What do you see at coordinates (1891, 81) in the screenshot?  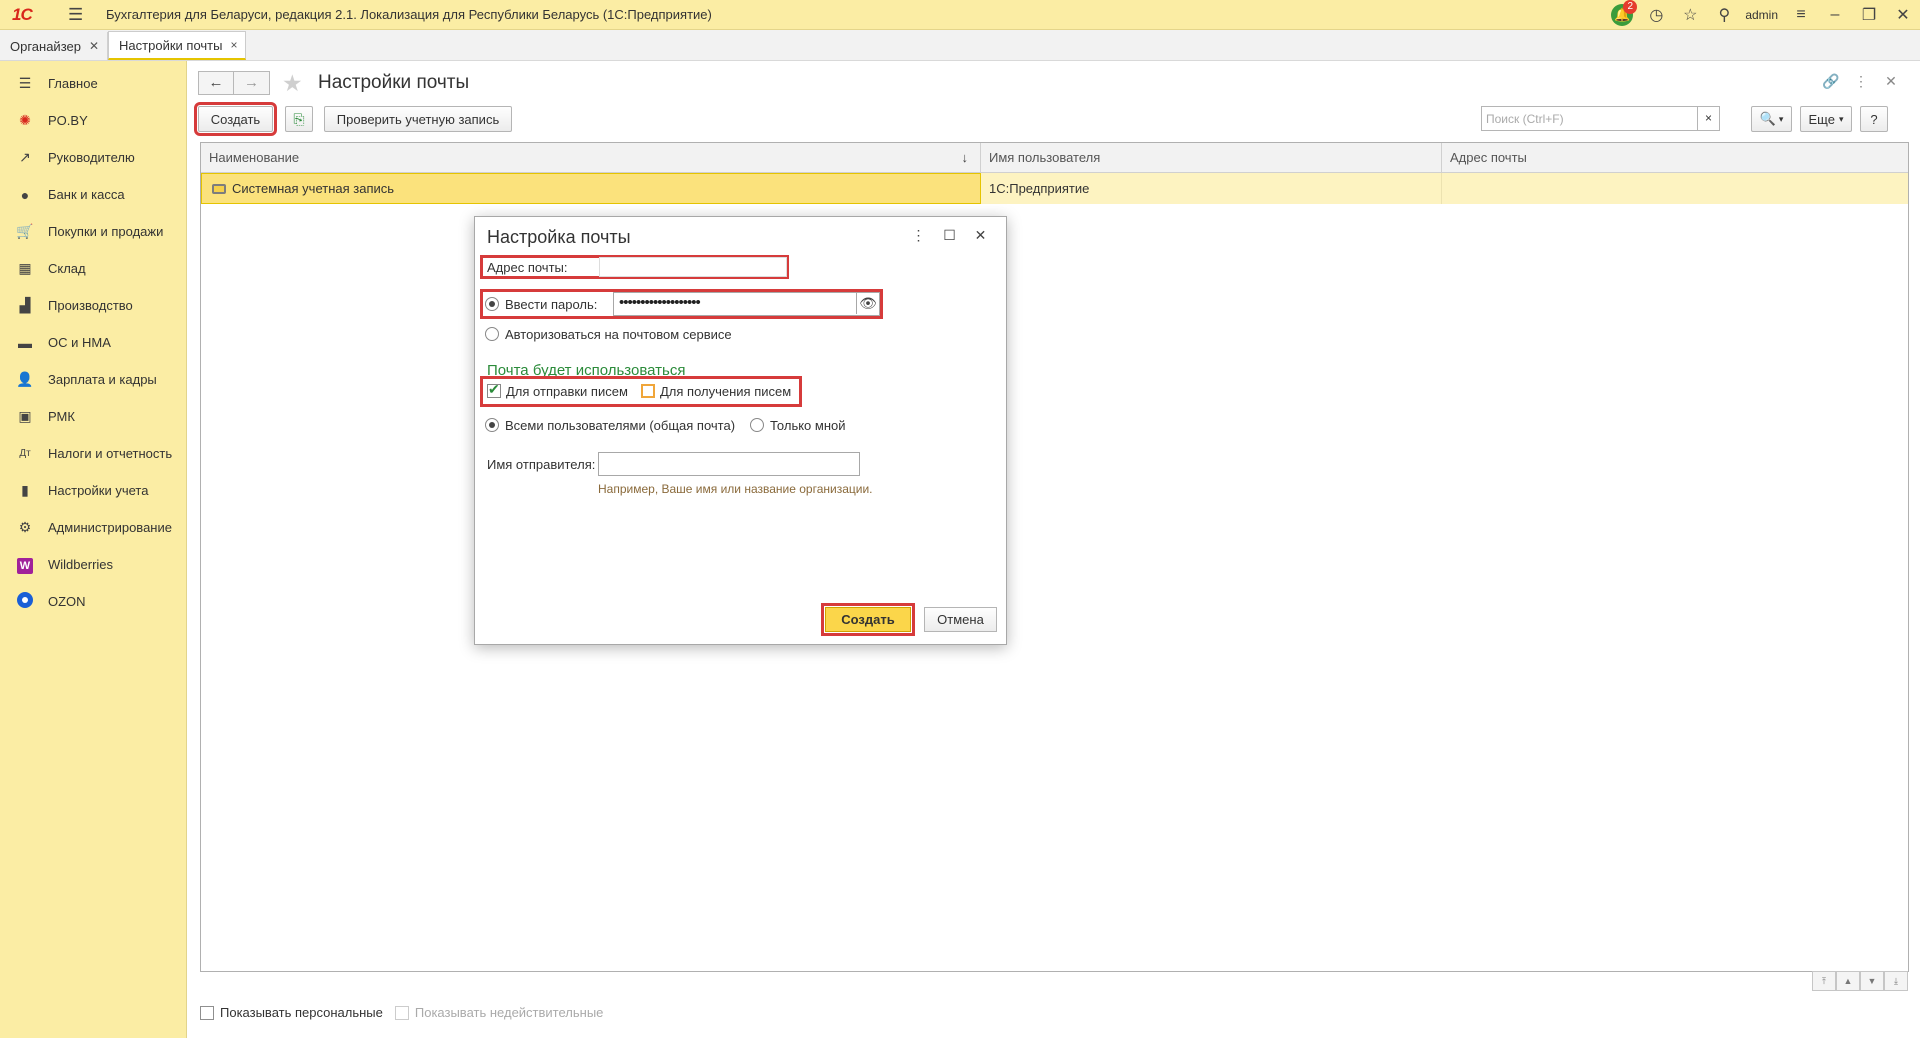 I see `form-close-icon: ✕` at bounding box center [1891, 81].